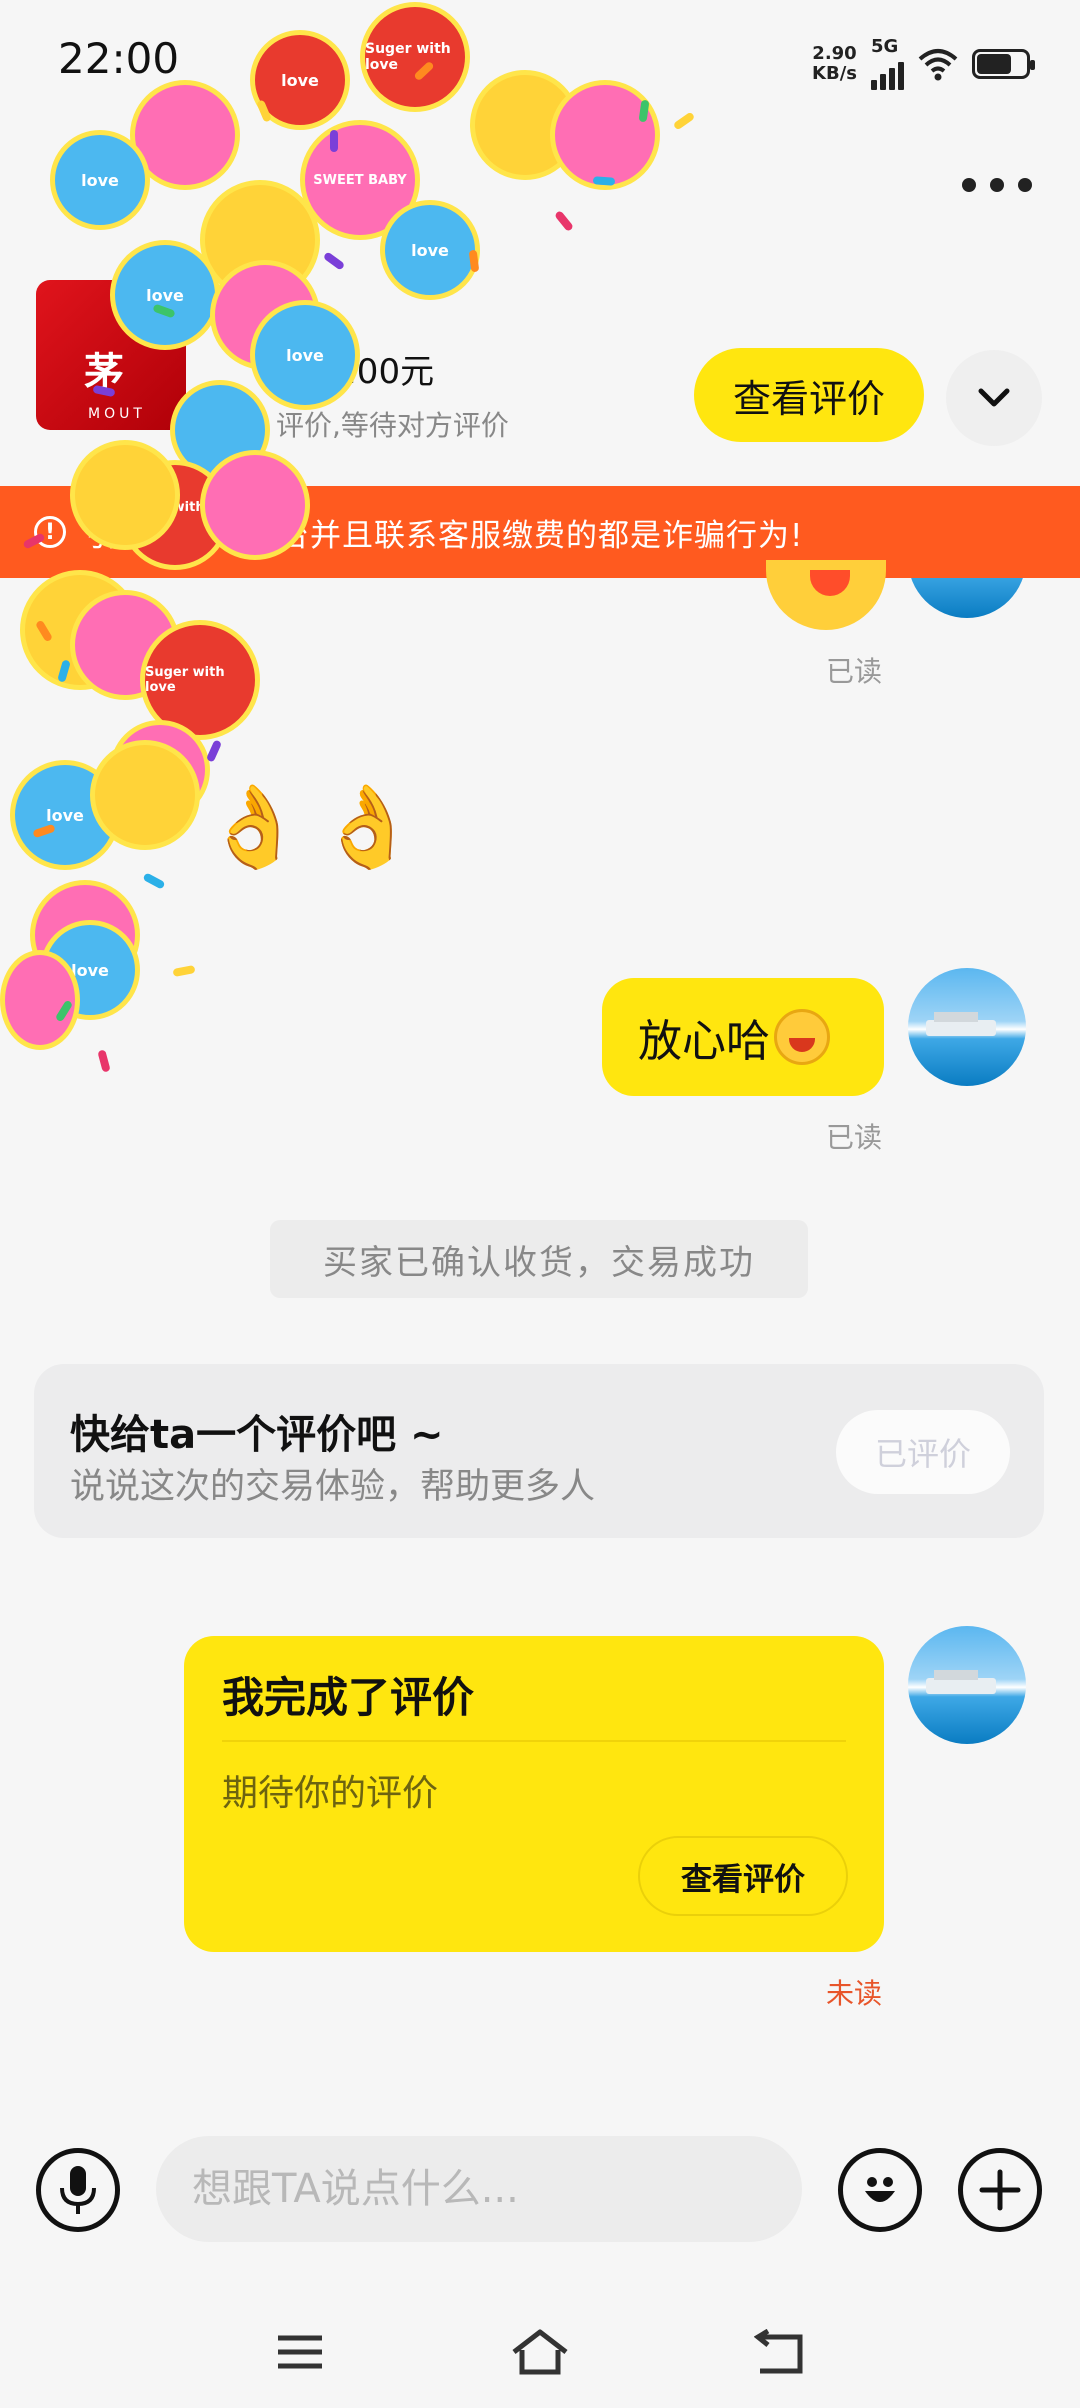 The width and height of the screenshot is (1080, 2408). I want to click on wifi-icon, so click(938, 65).